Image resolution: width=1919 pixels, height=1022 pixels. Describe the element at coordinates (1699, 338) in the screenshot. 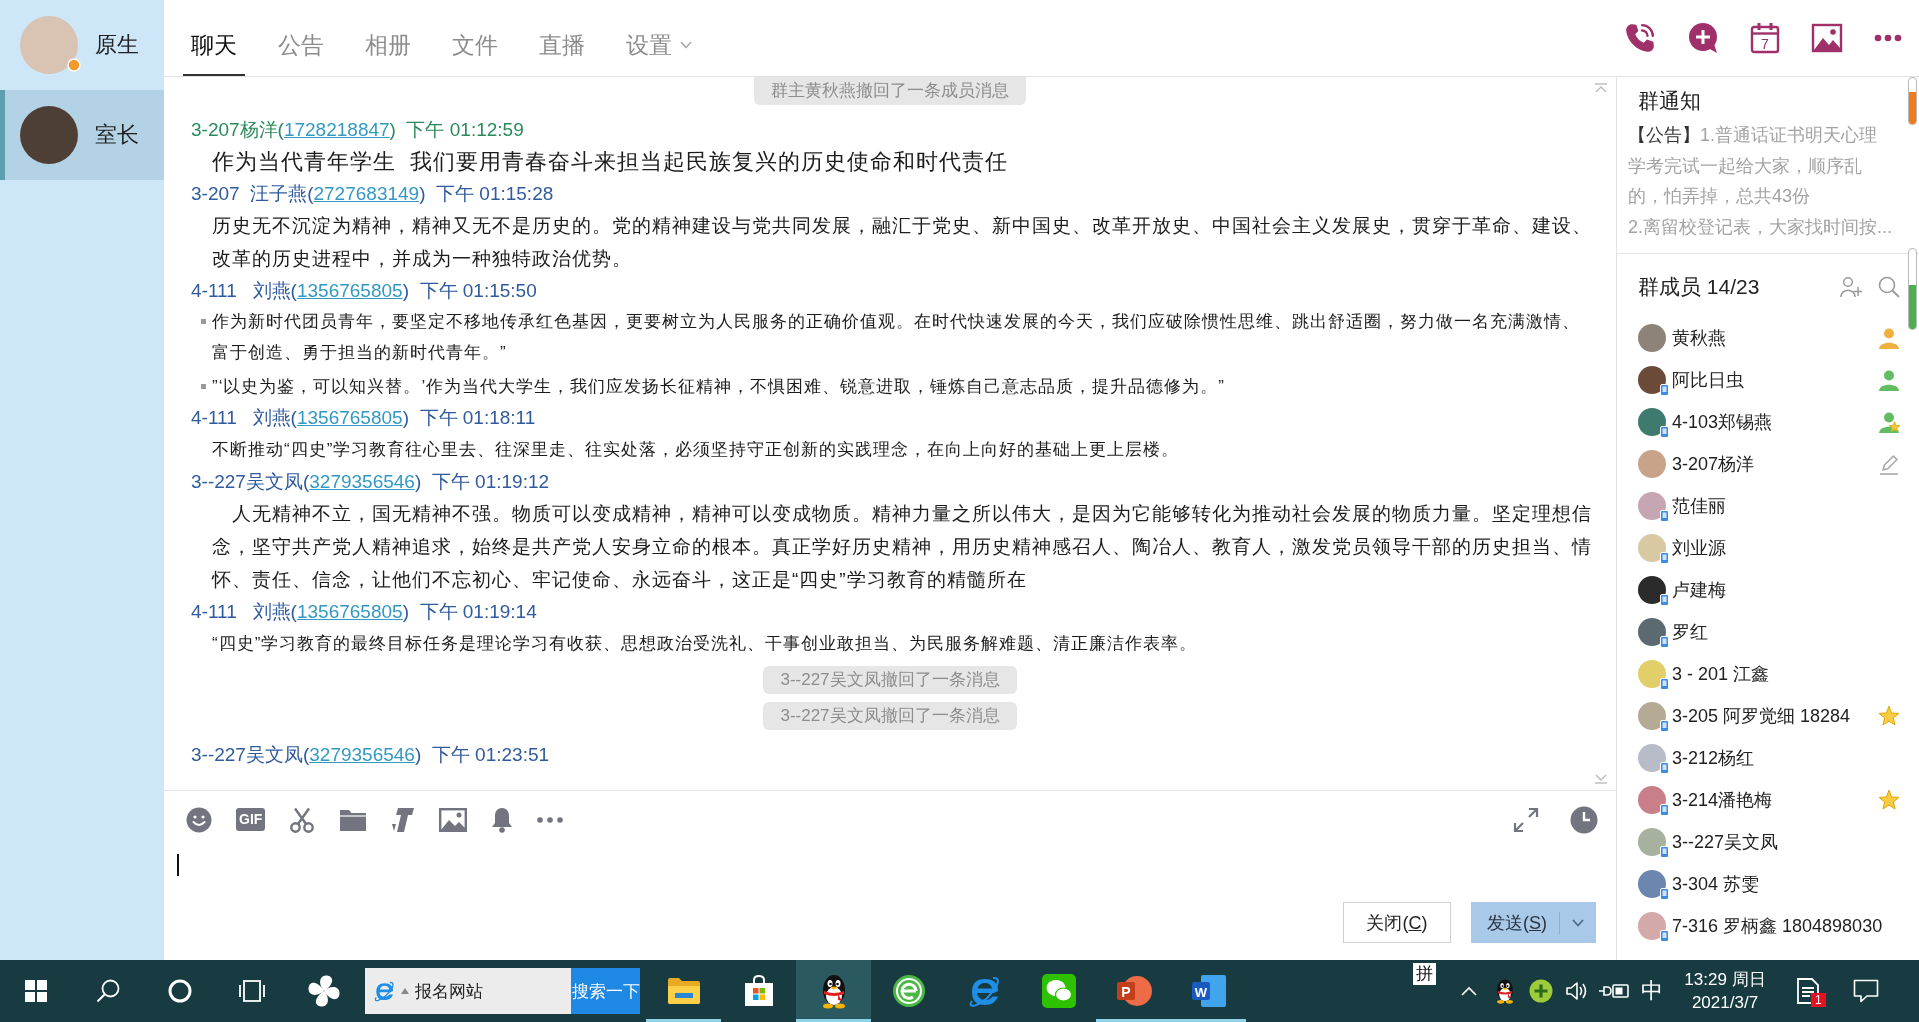

I see `member-name: 黄秋燕` at that location.